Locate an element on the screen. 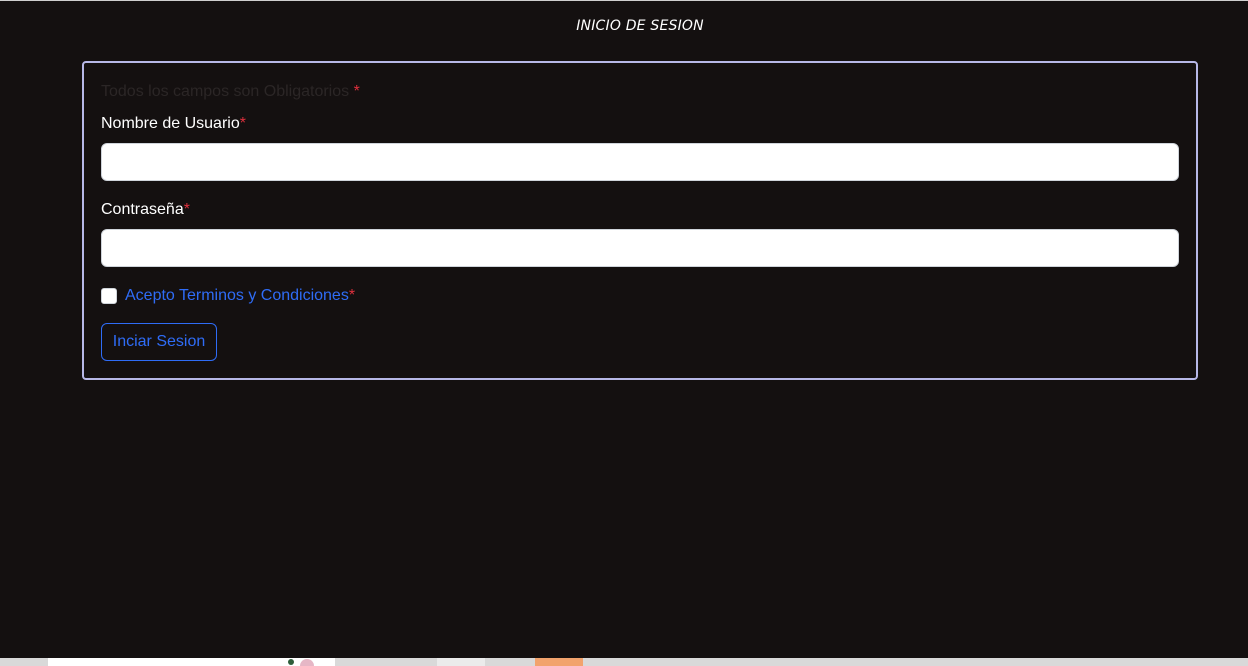 This screenshot has width=1248, height=666. terms-label-text: Acepto Terminos y Condiciones is located at coordinates (237, 295).